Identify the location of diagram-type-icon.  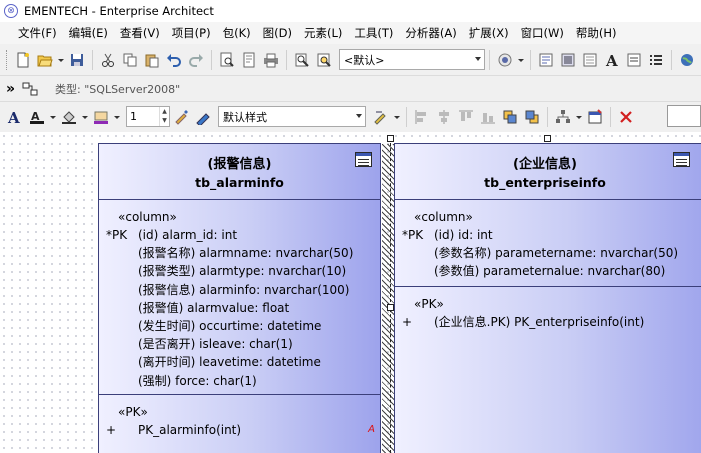
(30, 89).